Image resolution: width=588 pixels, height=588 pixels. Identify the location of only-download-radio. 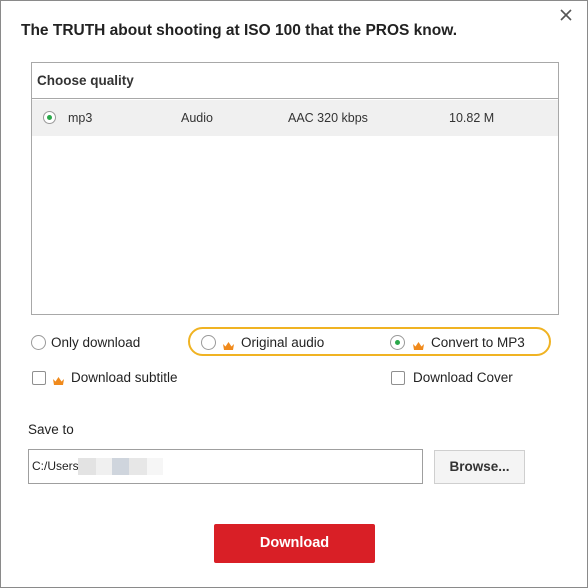
(38, 342).